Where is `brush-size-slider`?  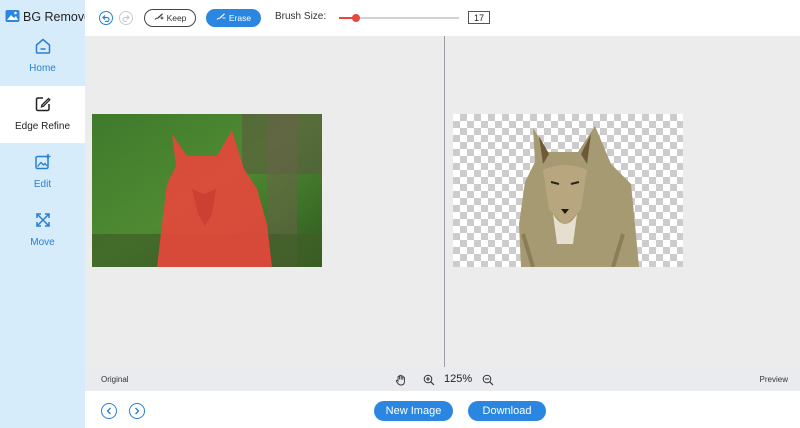
brush-size-slider is located at coordinates (399, 18).